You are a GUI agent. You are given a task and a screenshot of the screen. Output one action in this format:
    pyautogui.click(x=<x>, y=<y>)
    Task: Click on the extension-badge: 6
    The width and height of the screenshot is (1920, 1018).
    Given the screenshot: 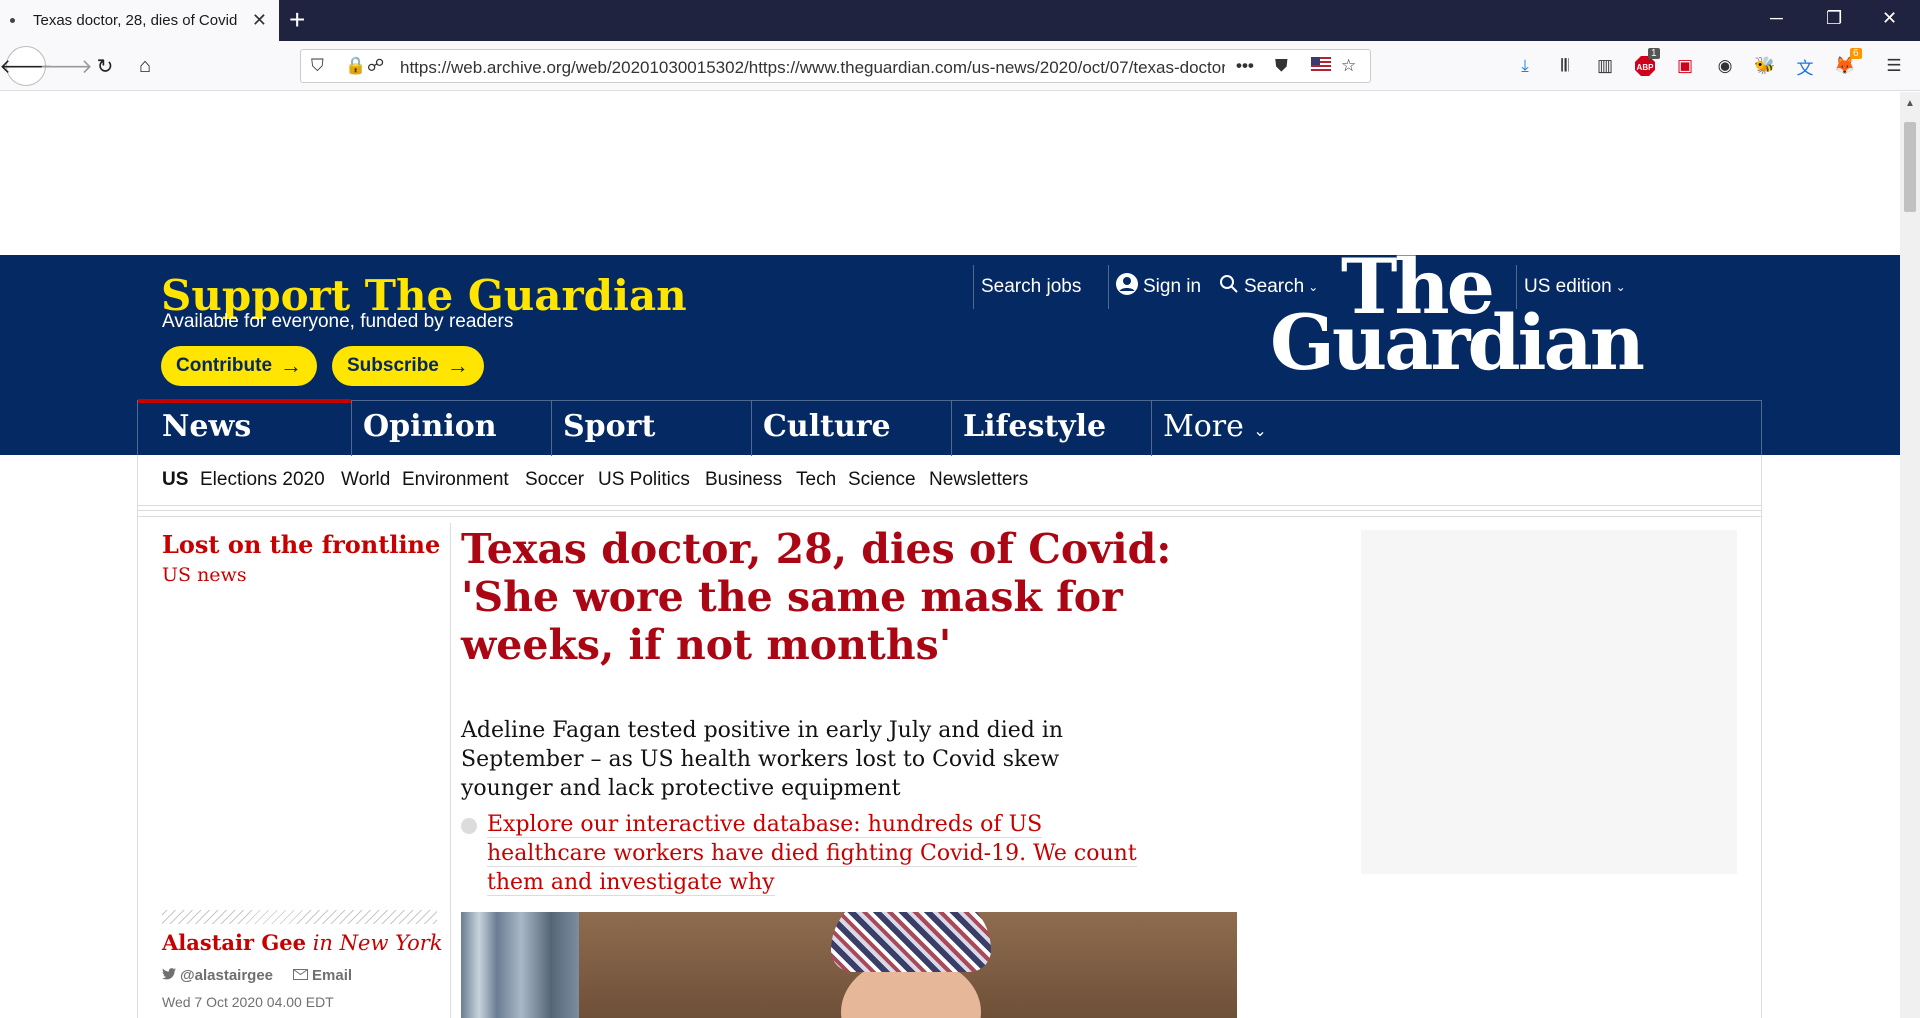 What is the action you would take?
    pyautogui.click(x=1856, y=53)
    